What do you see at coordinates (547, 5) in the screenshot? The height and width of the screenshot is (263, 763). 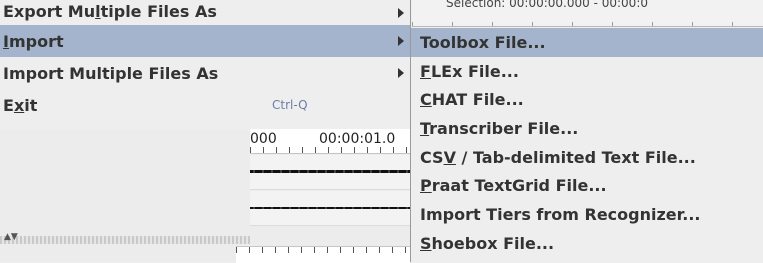 I see `selection-label: Selection: 00:00:00.000 - 00:00:0` at bounding box center [547, 5].